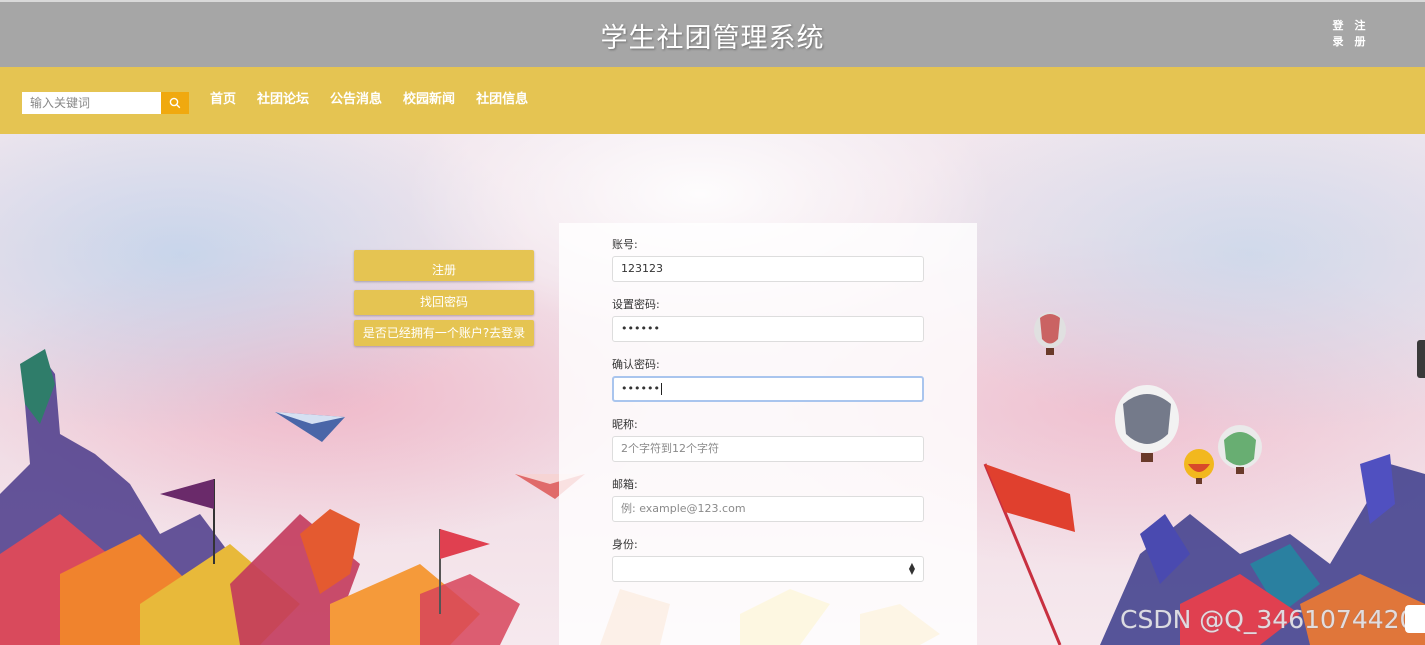 Image resolution: width=1425 pixels, height=645 pixels. I want to click on email-input: 例: example@123.com, so click(768, 509).